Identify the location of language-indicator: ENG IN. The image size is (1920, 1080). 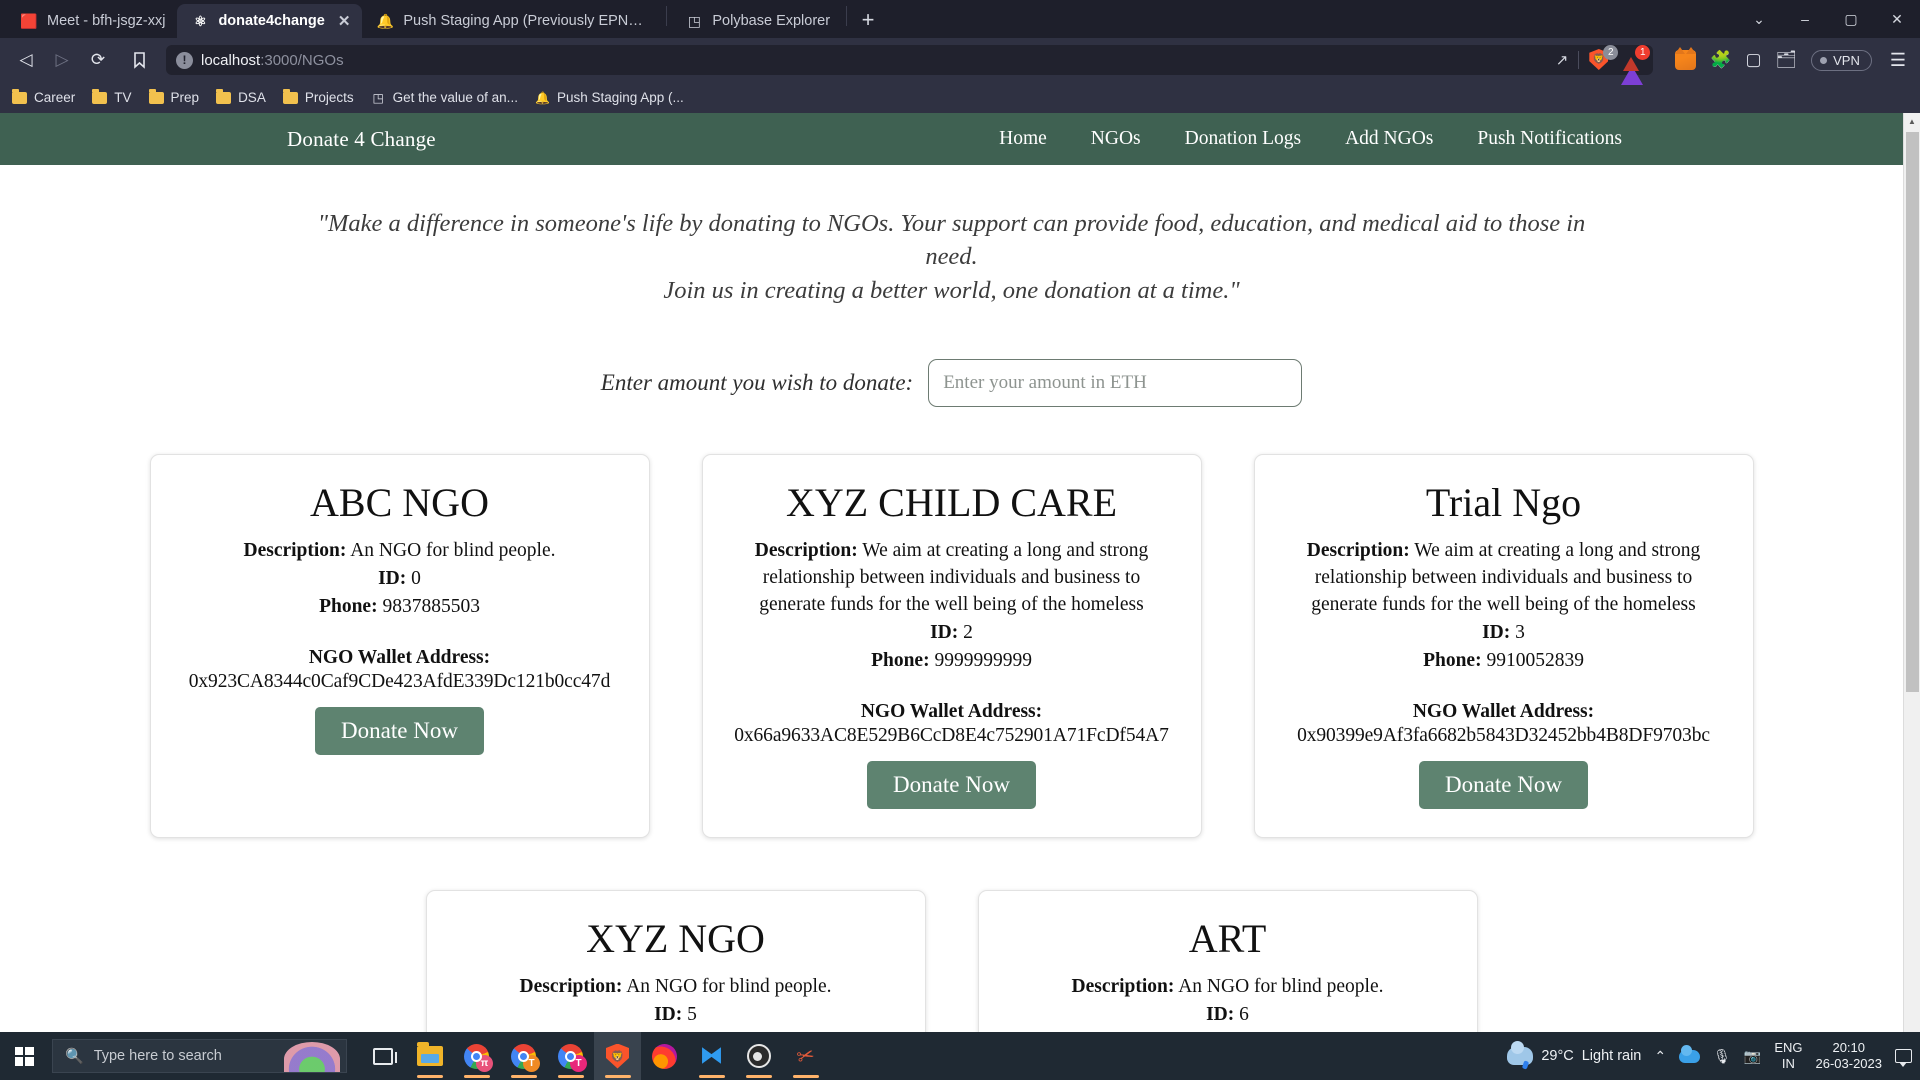
(1788, 1056).